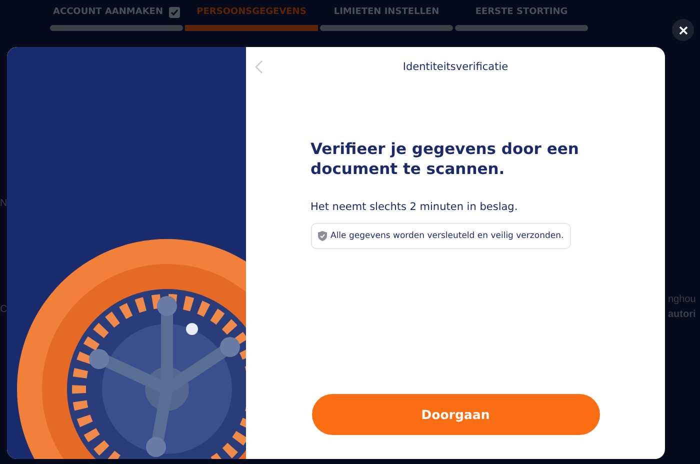 This screenshot has height=464, width=700. What do you see at coordinates (387, 12) in the screenshot?
I see `step-label: LIMIETEN INSTELLEN` at bounding box center [387, 12].